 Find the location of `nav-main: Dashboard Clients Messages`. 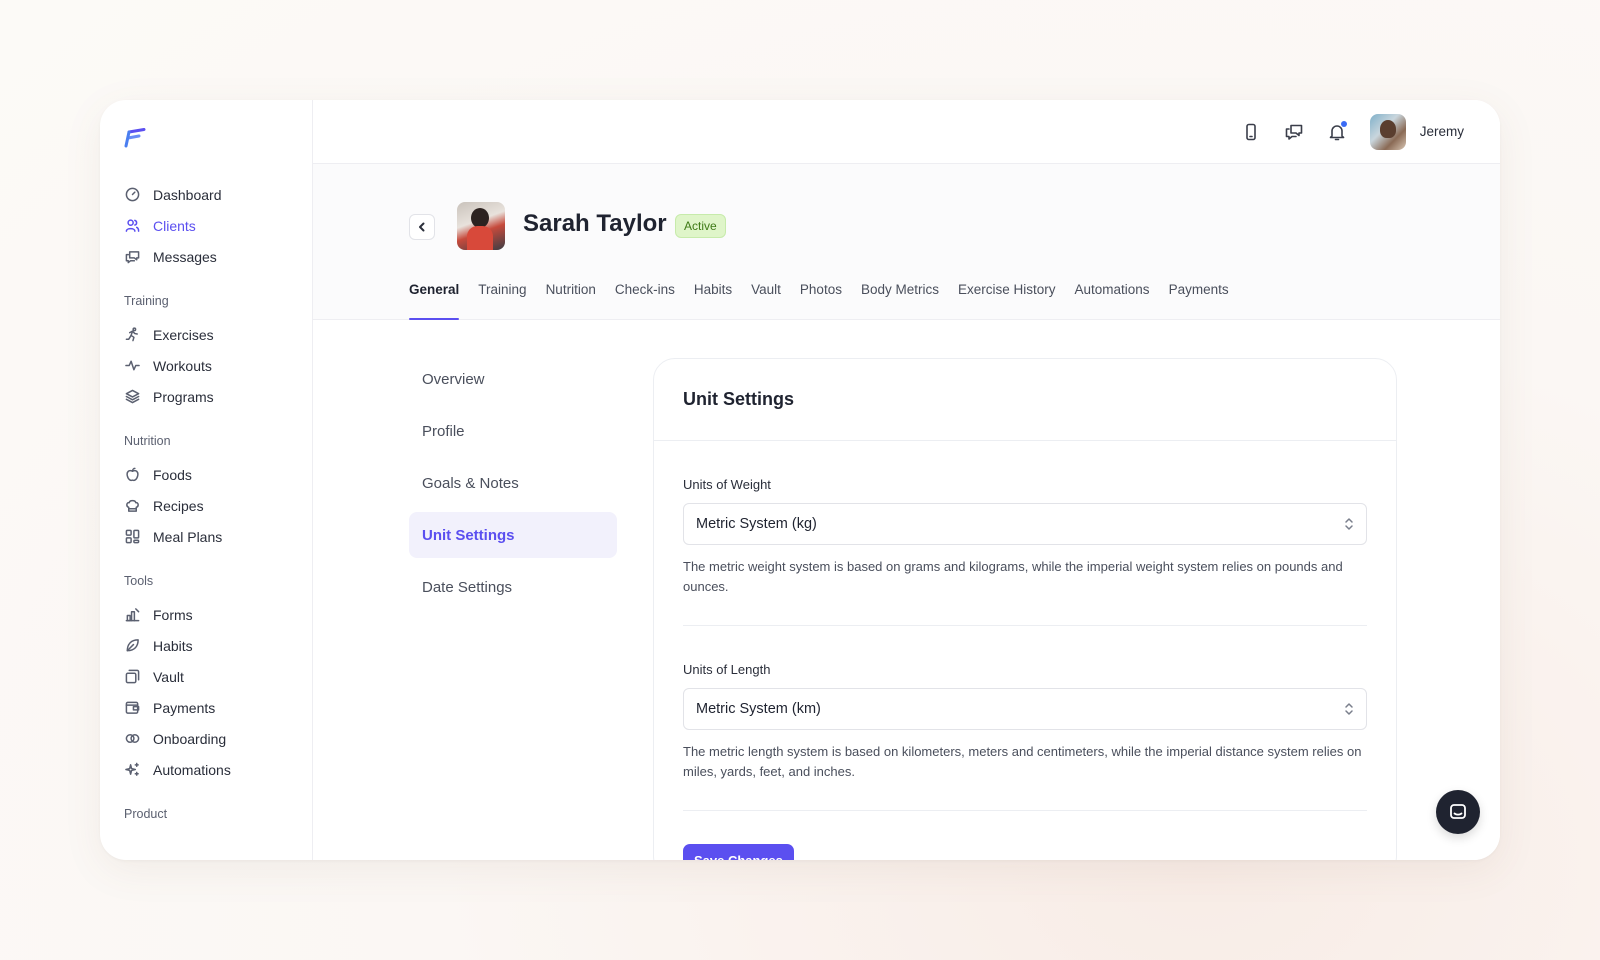

nav-main: Dashboard Clients Messages is located at coordinates (218, 225).